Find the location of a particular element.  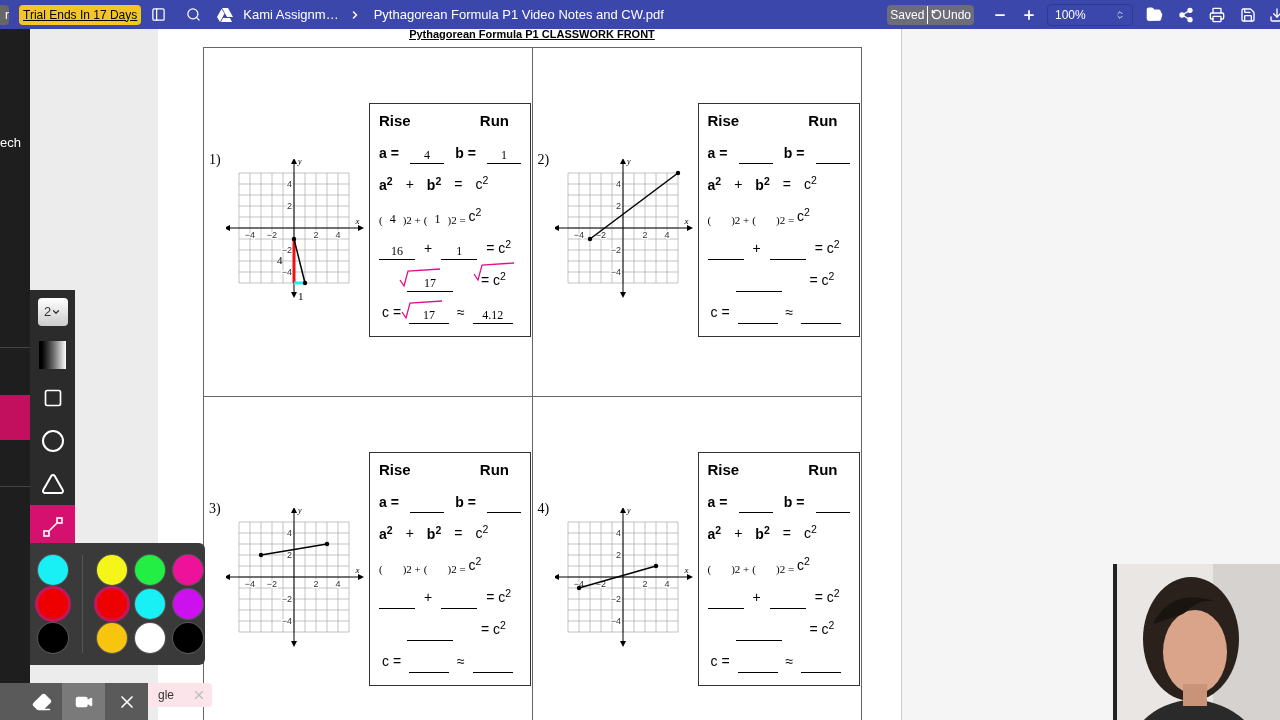

print-icon is located at coordinates (1217, 14).